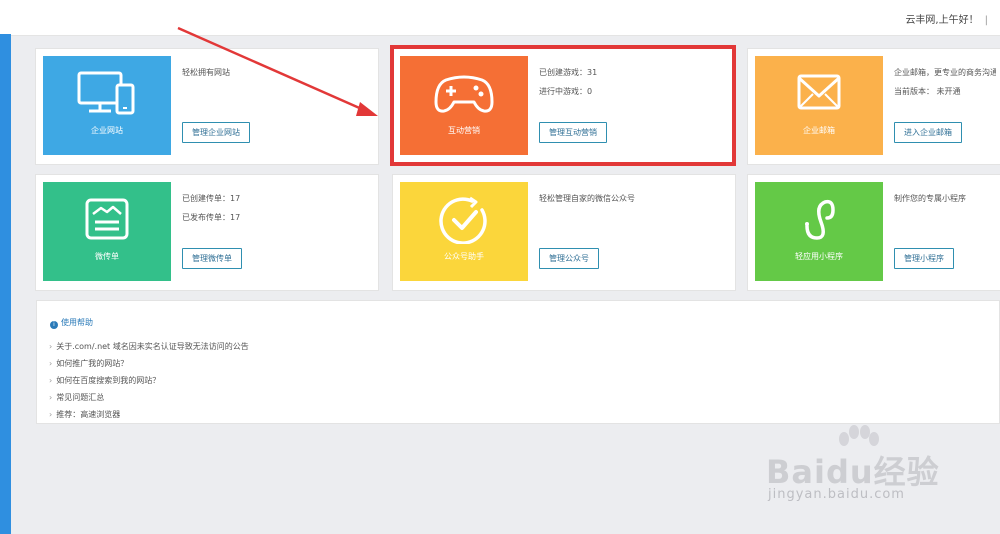  Describe the element at coordinates (149, 400) in the screenshot. I see `help-item: › 常见问题汇总` at that location.